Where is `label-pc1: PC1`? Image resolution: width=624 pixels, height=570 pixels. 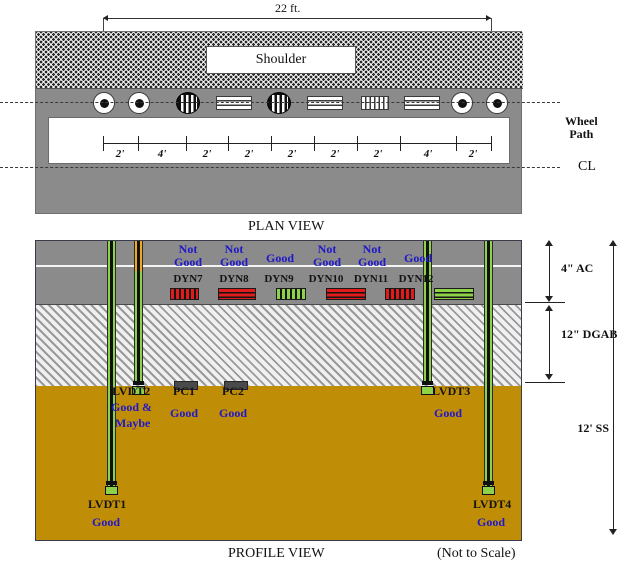 label-pc1: PC1 is located at coordinates (184, 391).